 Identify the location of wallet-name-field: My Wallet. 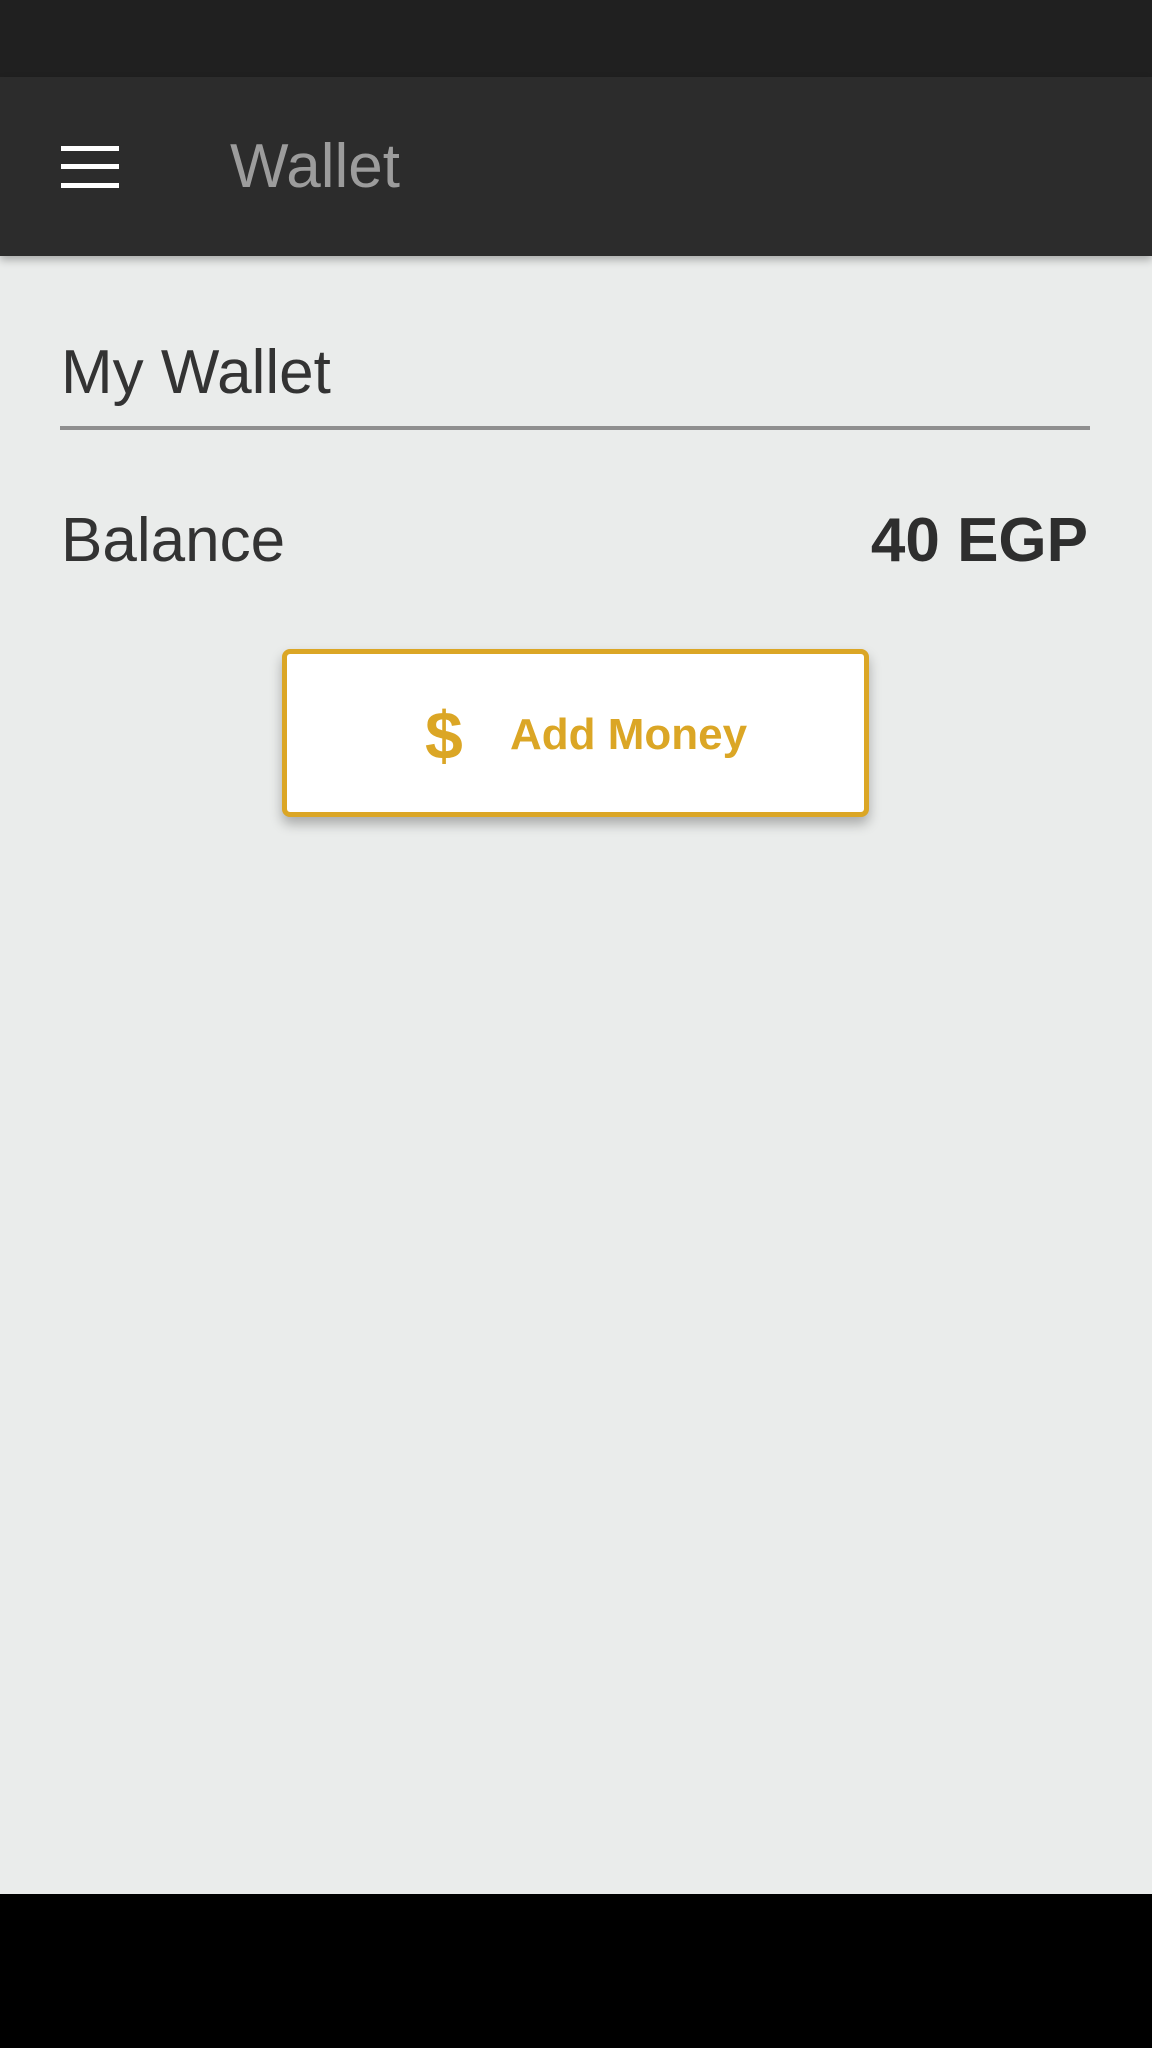
(575, 377).